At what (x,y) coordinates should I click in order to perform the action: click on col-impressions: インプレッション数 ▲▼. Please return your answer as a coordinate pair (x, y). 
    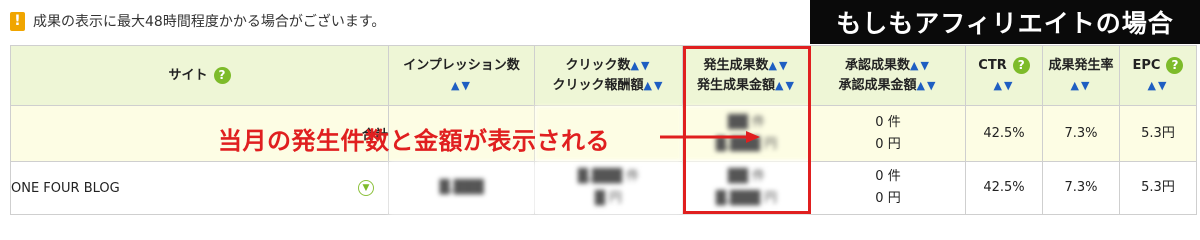
    Looking at the image, I should click on (461, 75).